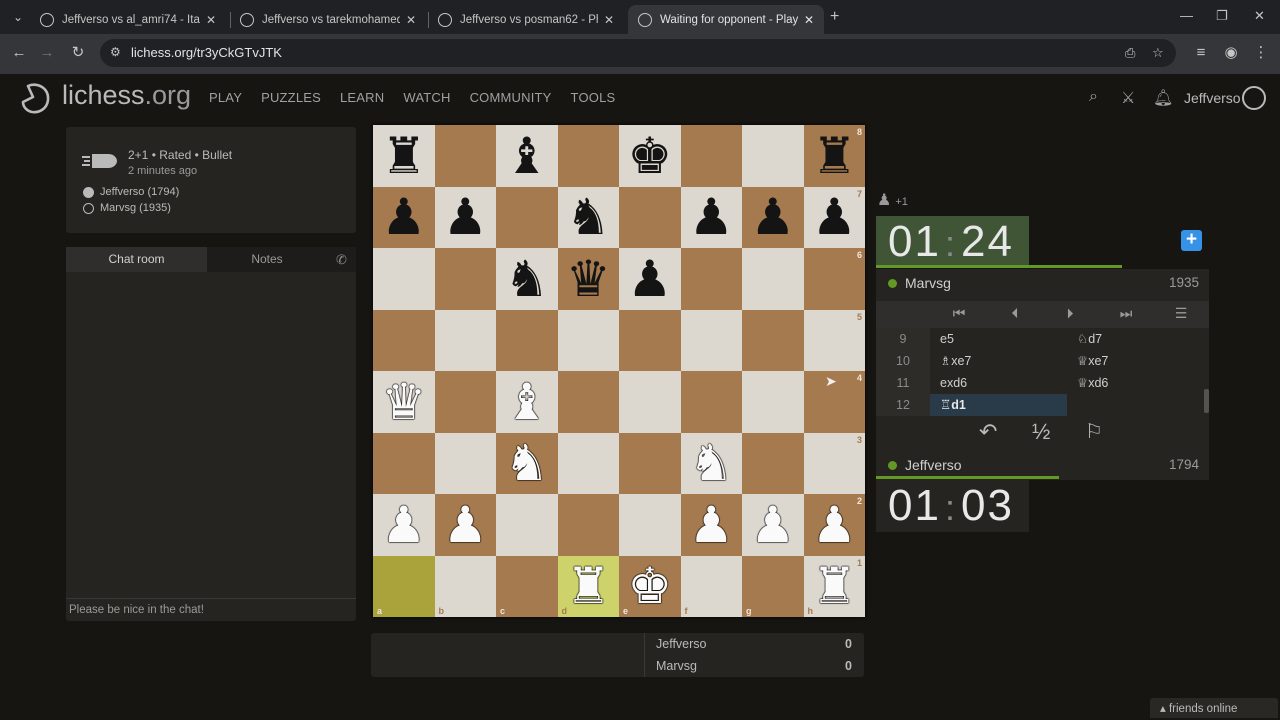 The image size is (1280, 720). What do you see at coordinates (834, 156) in the screenshot?
I see `square-h8: ♜ 8` at bounding box center [834, 156].